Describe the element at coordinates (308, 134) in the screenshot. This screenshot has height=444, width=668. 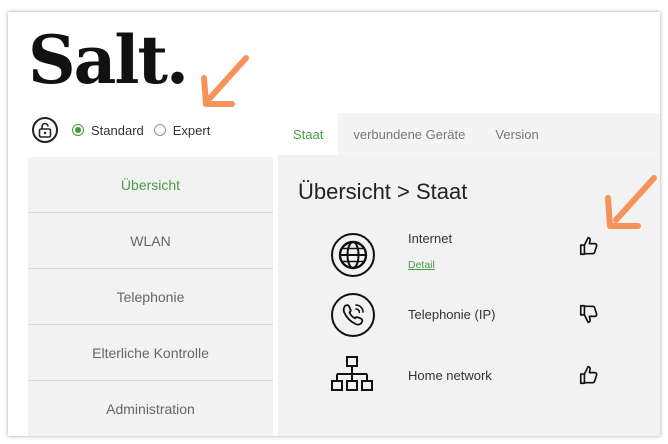
I see `tab-staat: Staat` at that location.